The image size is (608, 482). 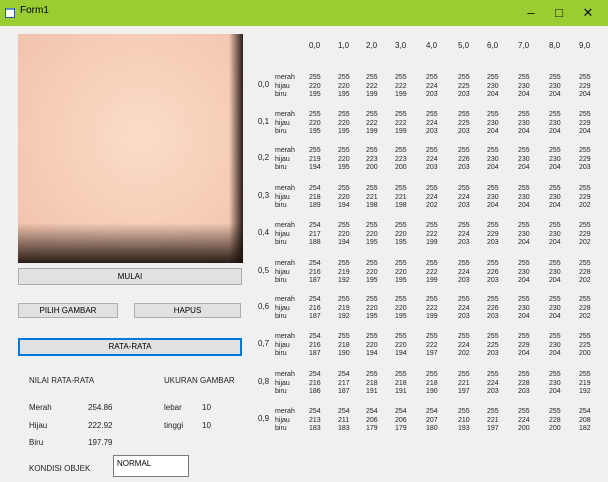 What do you see at coordinates (372, 346) in the screenshot?
I see `pixel-cell: 255 220 194` at bounding box center [372, 346].